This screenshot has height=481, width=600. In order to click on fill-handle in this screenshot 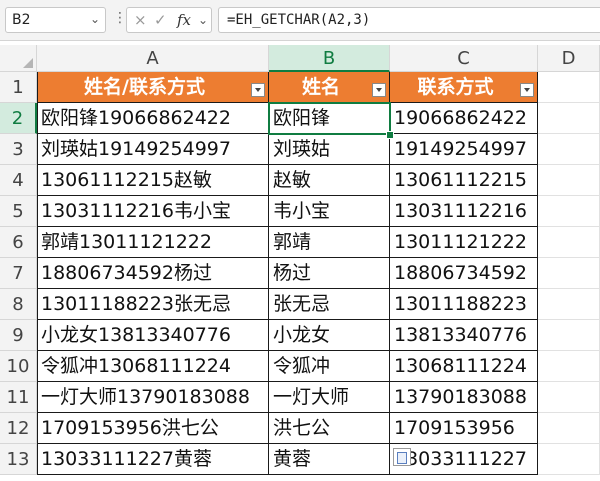, I will do `click(390, 135)`.